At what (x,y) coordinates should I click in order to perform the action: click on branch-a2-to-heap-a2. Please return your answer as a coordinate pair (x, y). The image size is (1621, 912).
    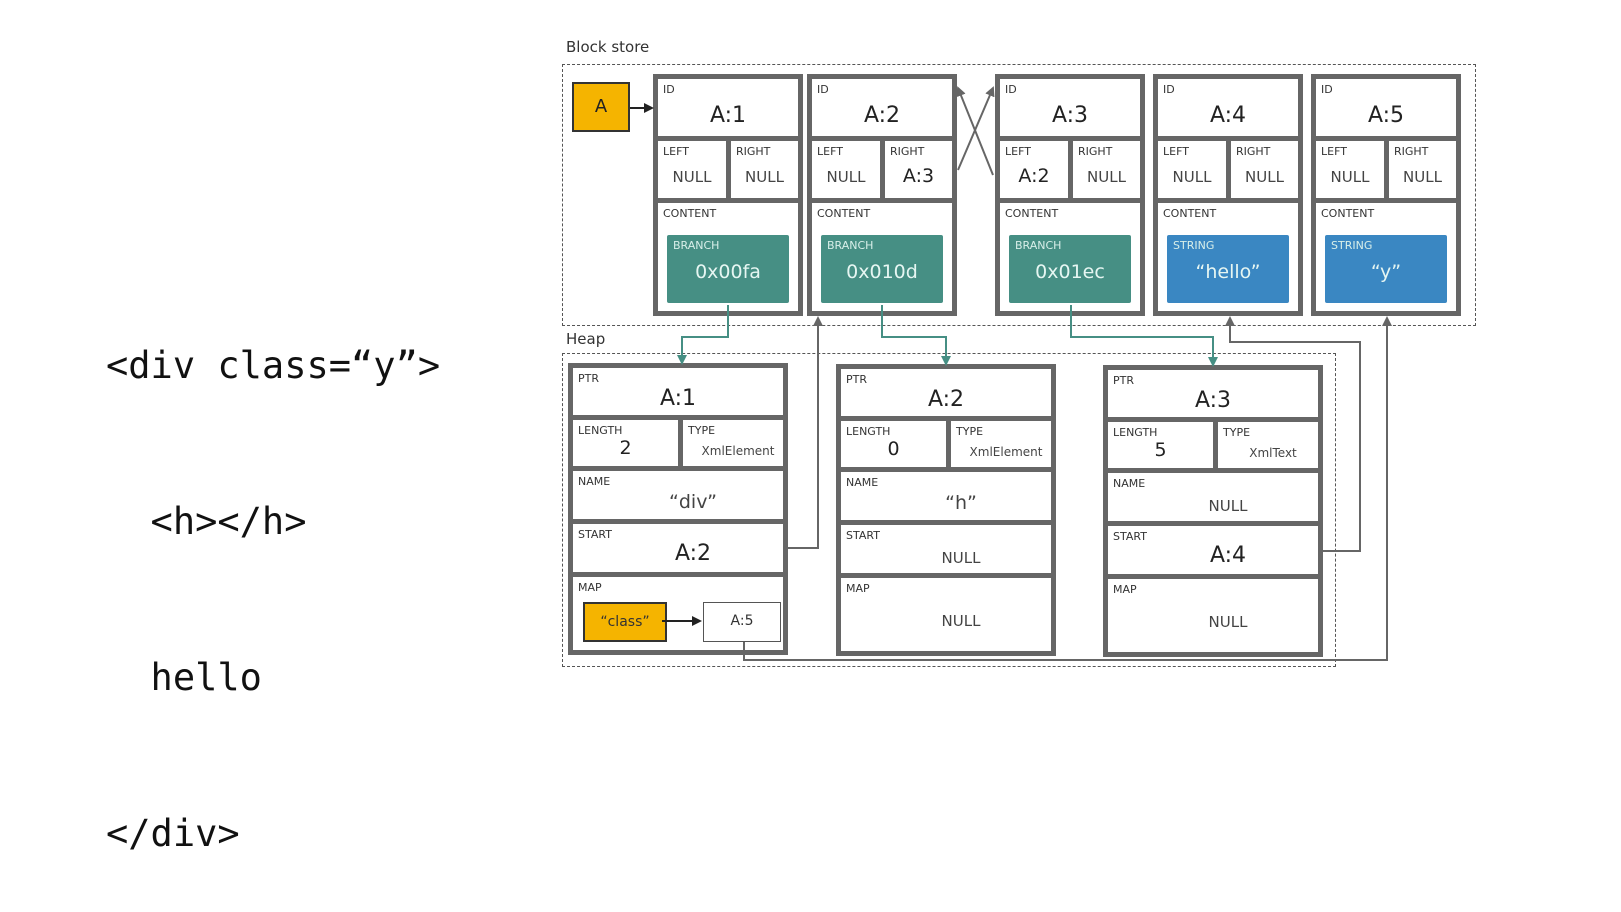
    Looking at the image, I should click on (916, 335).